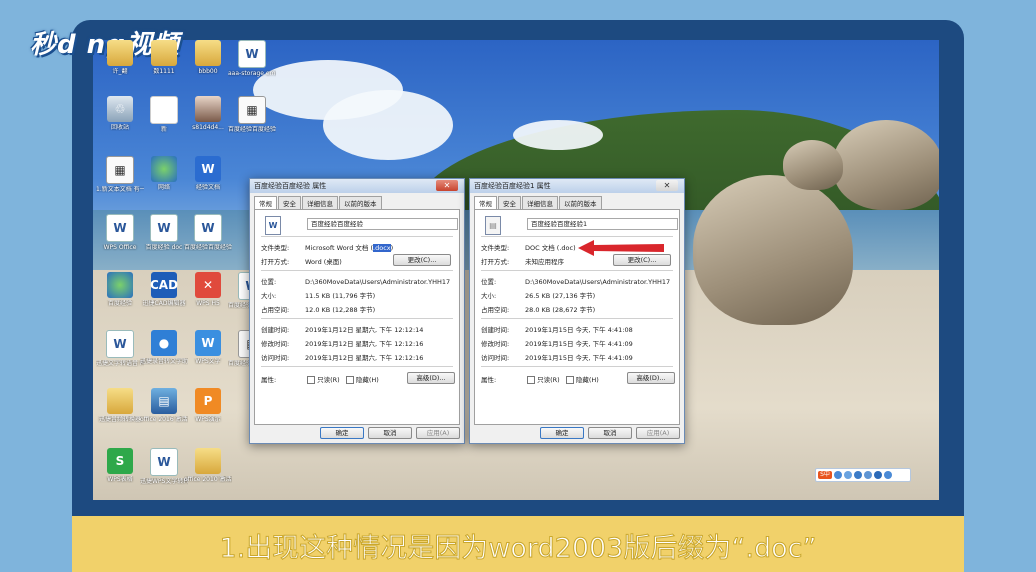 This screenshot has width=1036, height=572. I want to click on attributes-row: 属性: 只读(R) 隐藏(H), so click(320, 379).